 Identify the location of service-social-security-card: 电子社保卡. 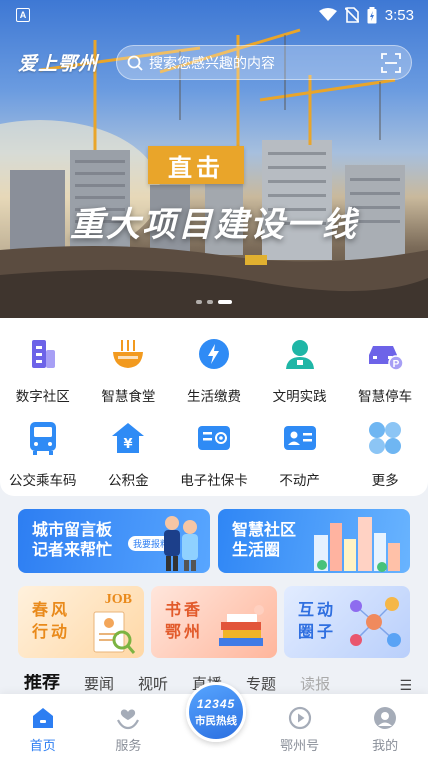
(214, 460).